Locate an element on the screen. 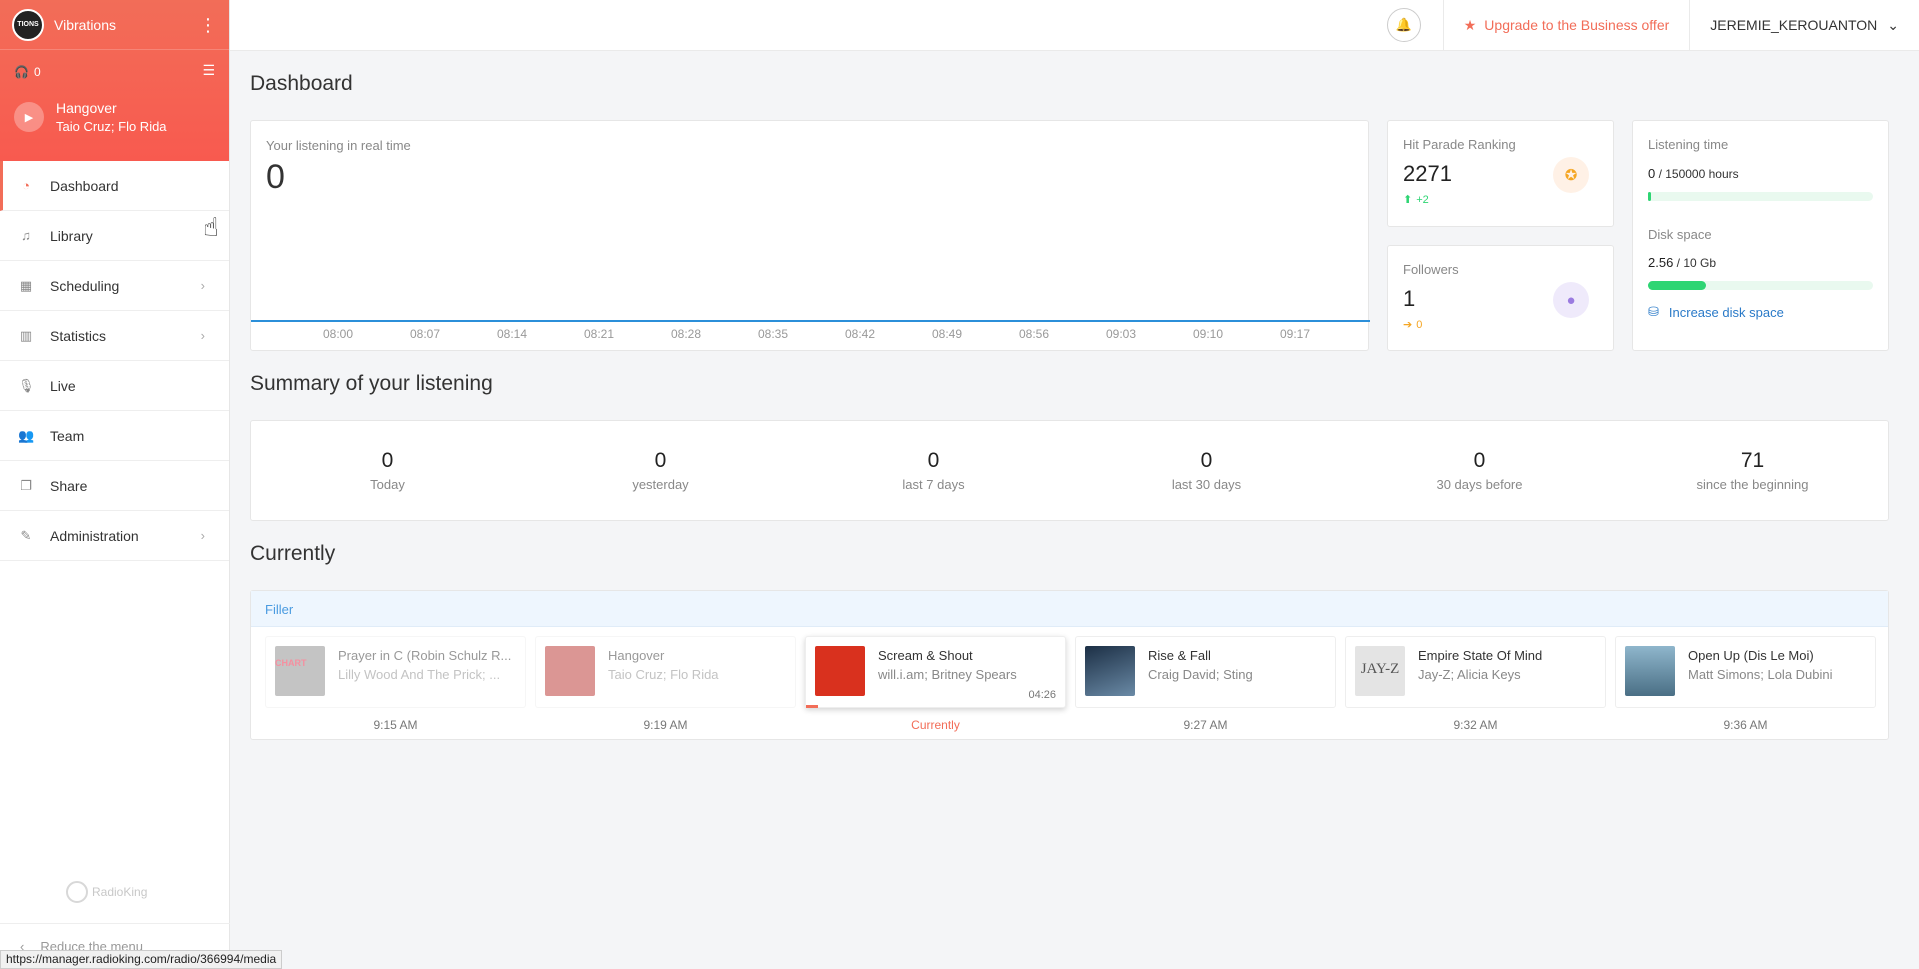  sidebar-item-scheduling: ▦ Scheduling › is located at coordinates (114, 286).